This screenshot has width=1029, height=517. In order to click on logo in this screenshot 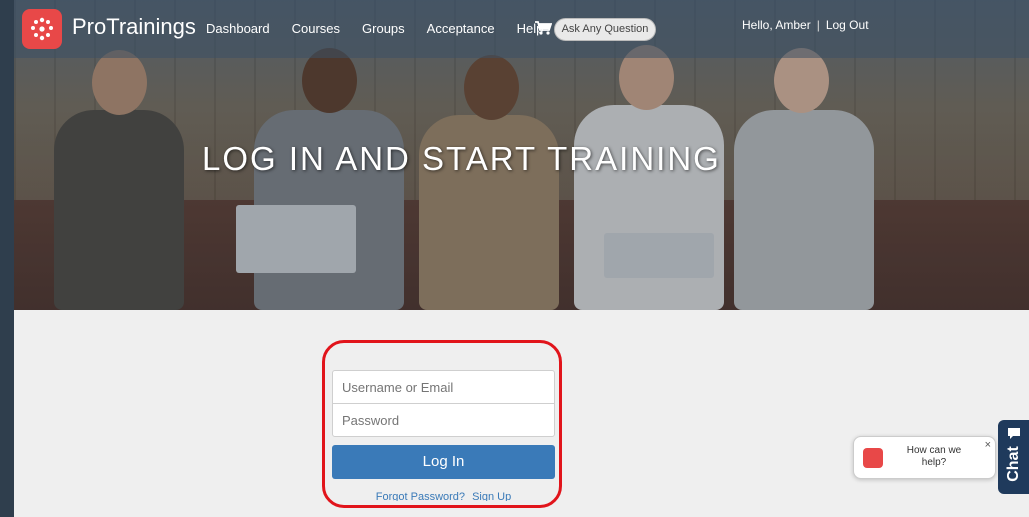, I will do `click(42, 29)`.